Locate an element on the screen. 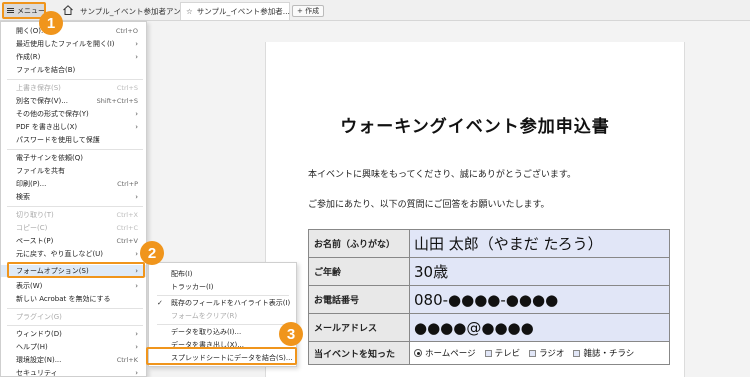 This screenshot has width=750, height=377. submenu-item-label: 既存のフィールドをハイライト表示(I) is located at coordinates (231, 303).